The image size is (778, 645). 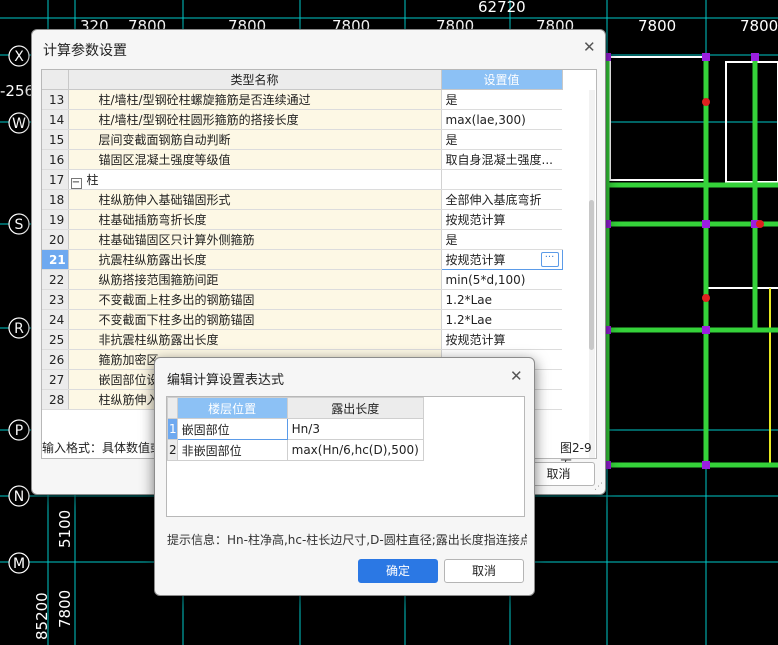 What do you see at coordinates (55, 359) in the screenshot?
I see `row-number: 26` at bounding box center [55, 359].